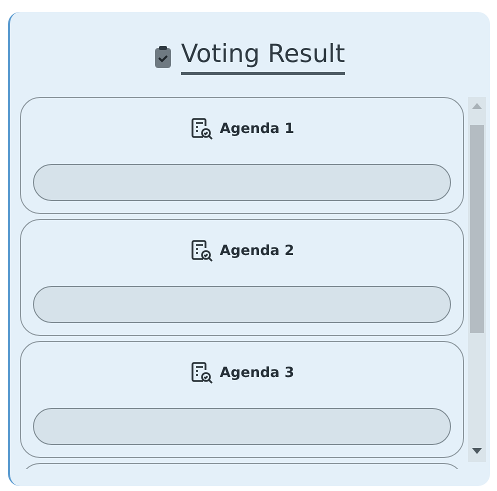  Describe the element at coordinates (257, 373) in the screenshot. I see `agenda-title: Agenda 3` at that location.